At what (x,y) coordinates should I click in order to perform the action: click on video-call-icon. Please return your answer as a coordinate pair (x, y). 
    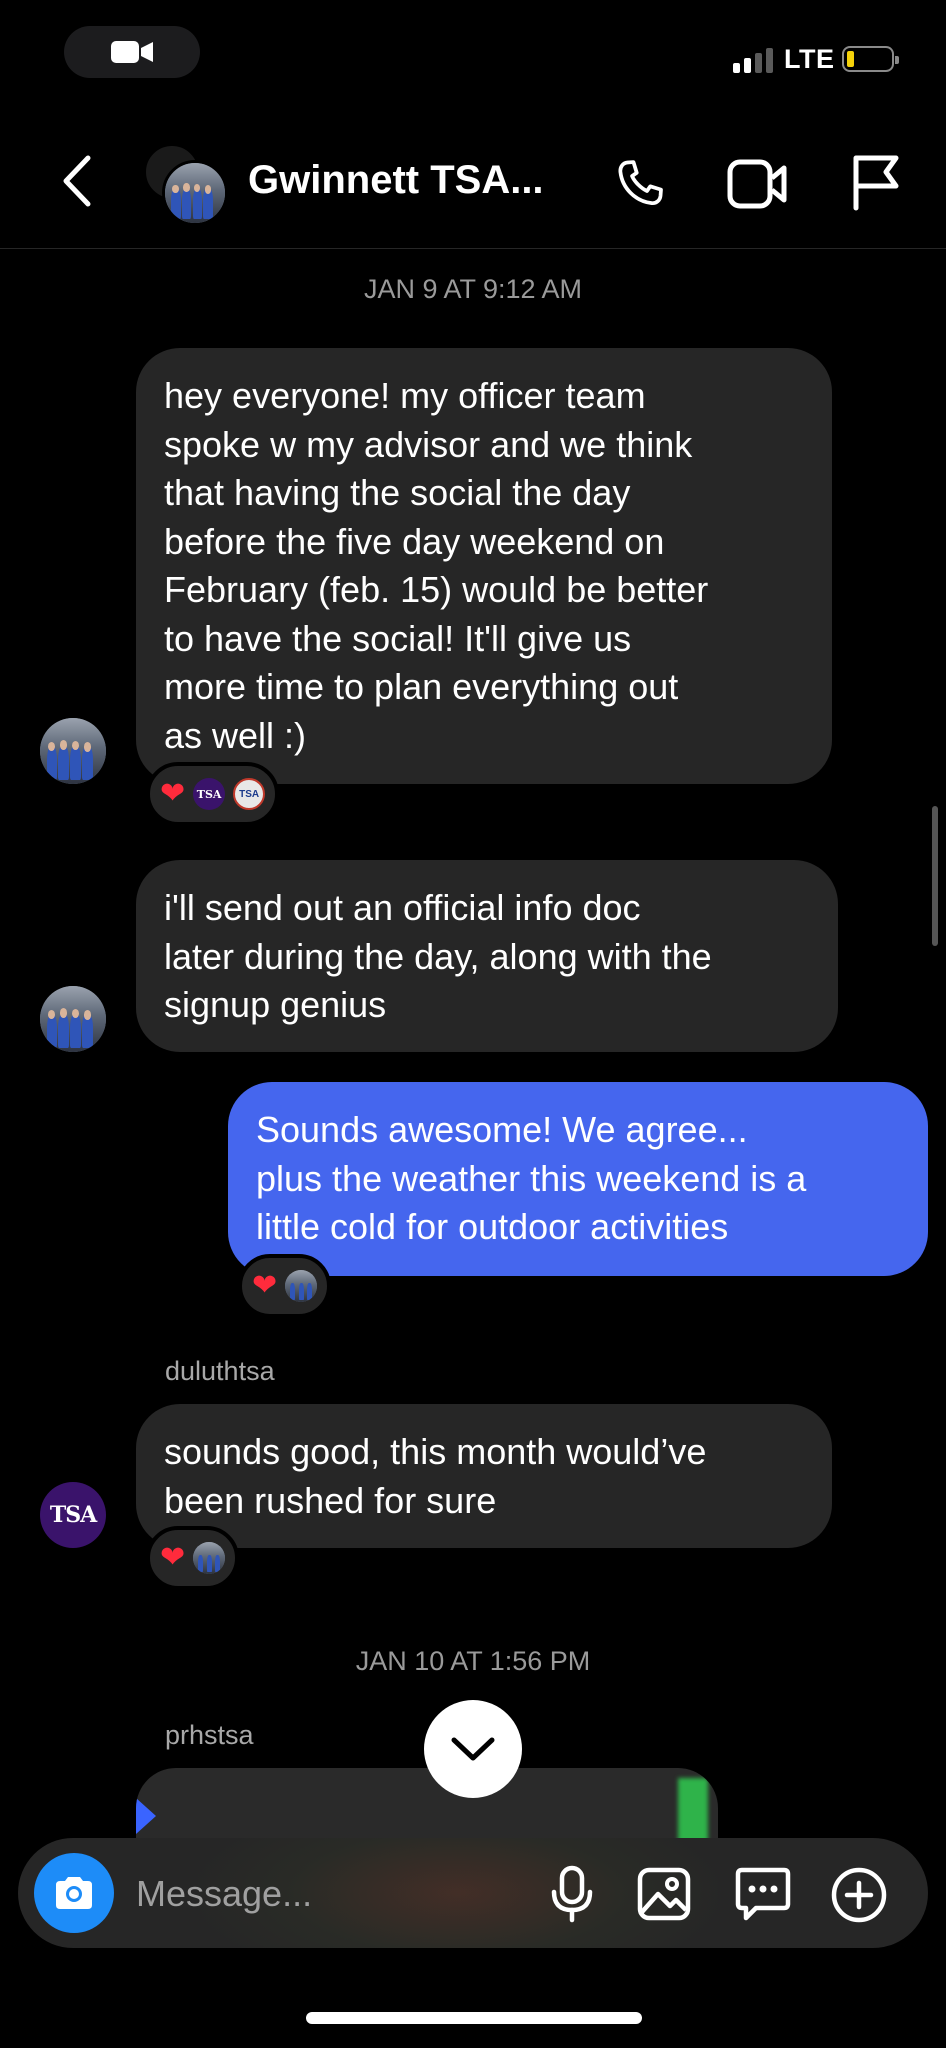
    Looking at the image, I should click on (758, 184).